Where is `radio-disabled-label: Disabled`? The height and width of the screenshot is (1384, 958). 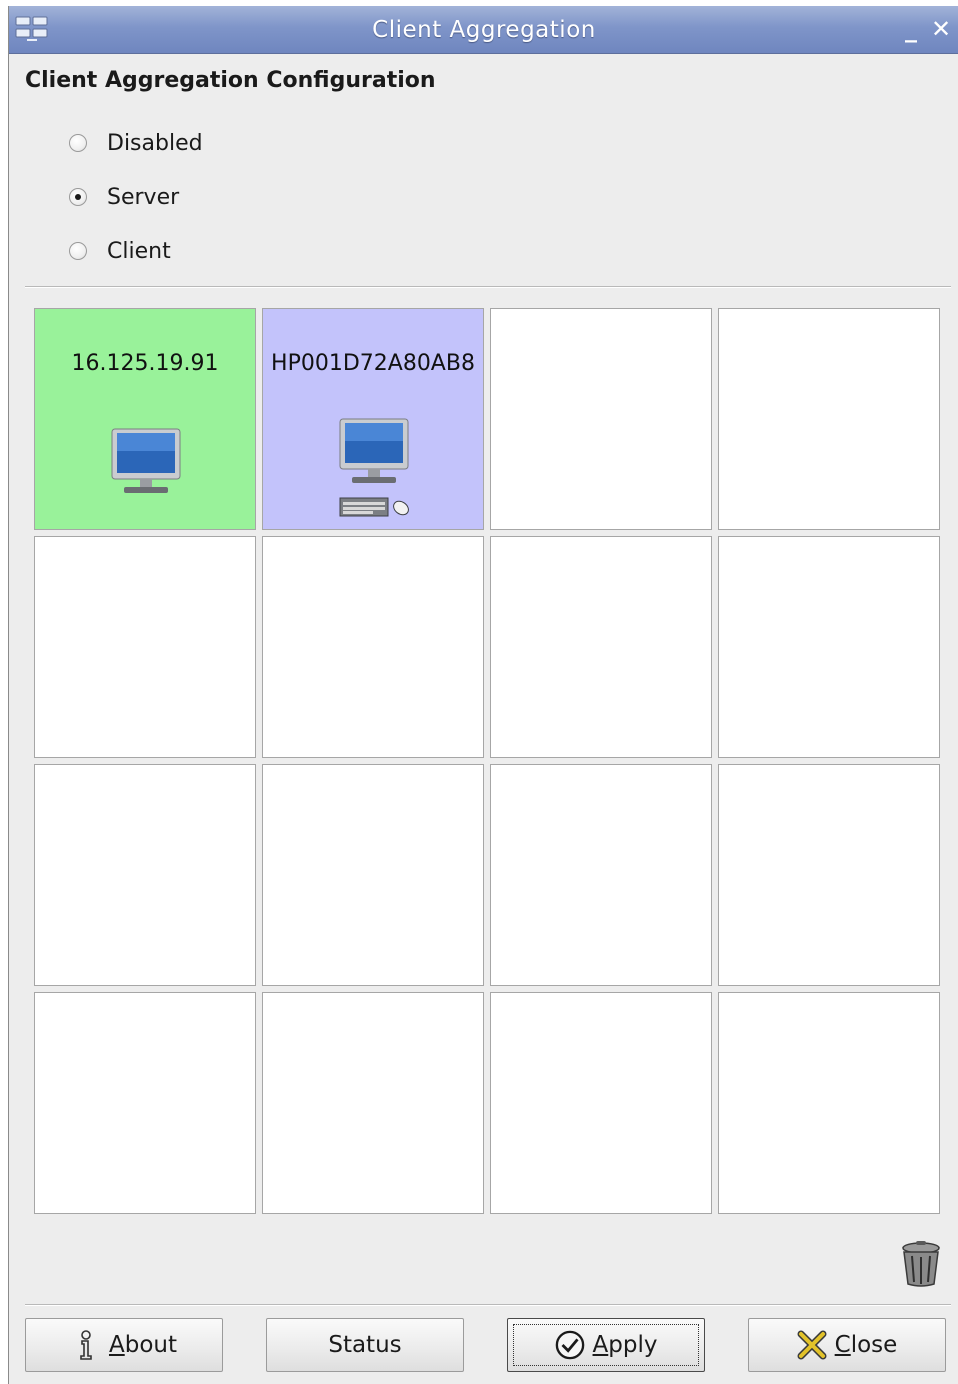 radio-disabled-label: Disabled is located at coordinates (155, 143).